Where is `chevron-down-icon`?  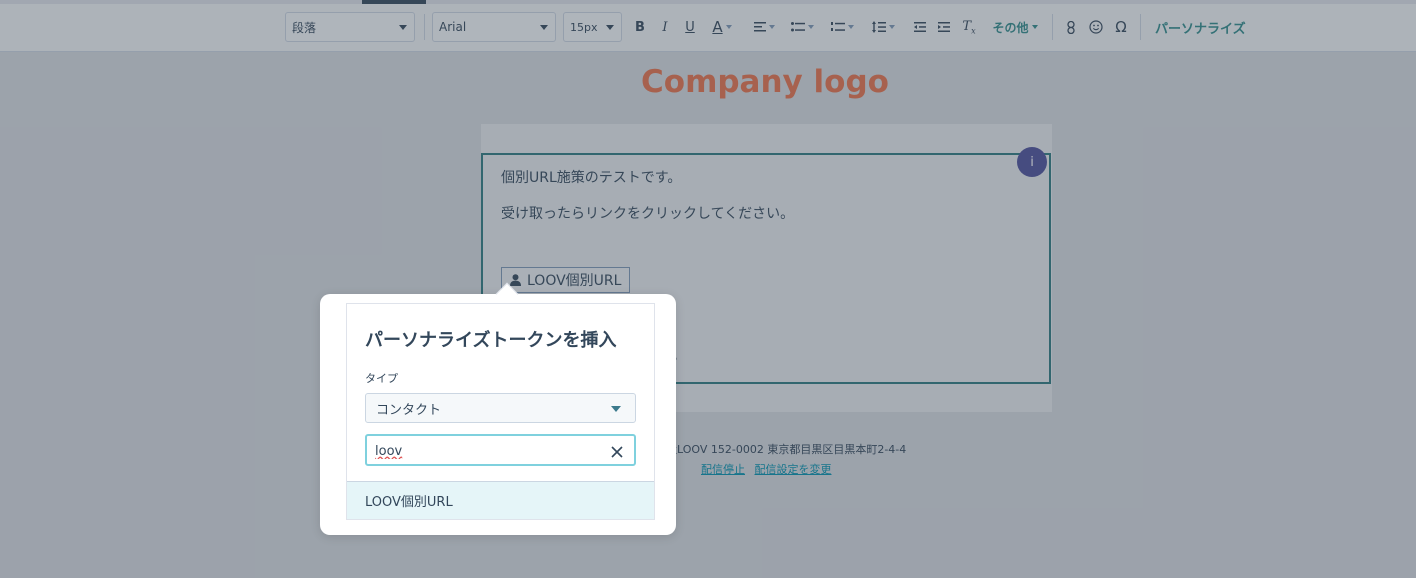
chevron-down-icon is located at coordinates (616, 409).